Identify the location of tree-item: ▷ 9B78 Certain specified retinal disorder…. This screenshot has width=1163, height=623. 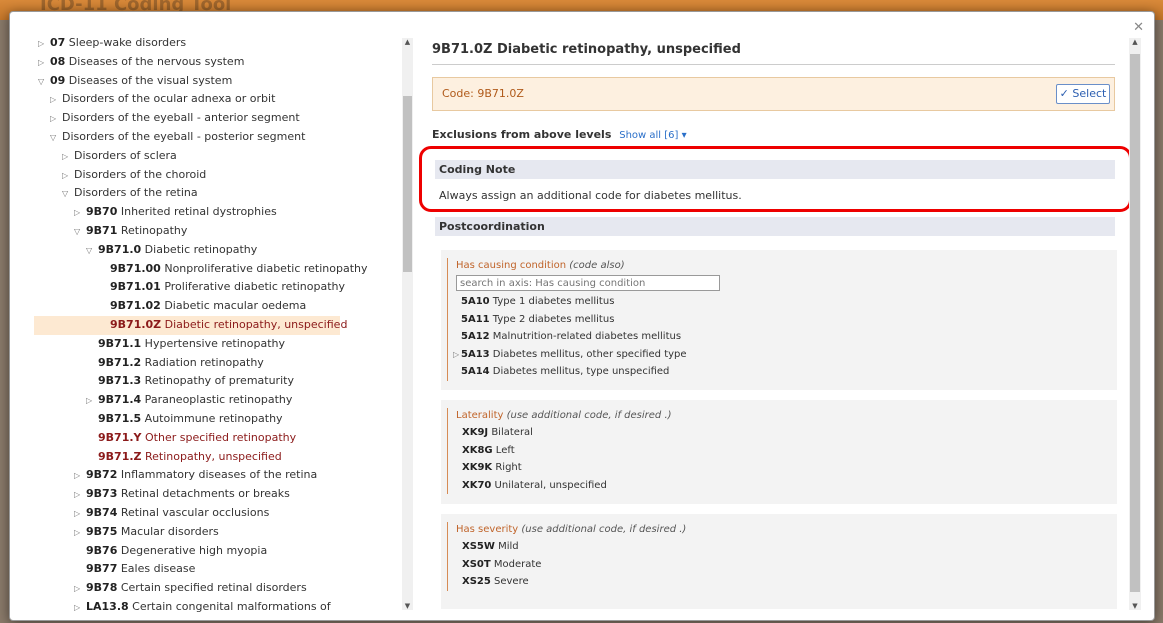
(219, 588).